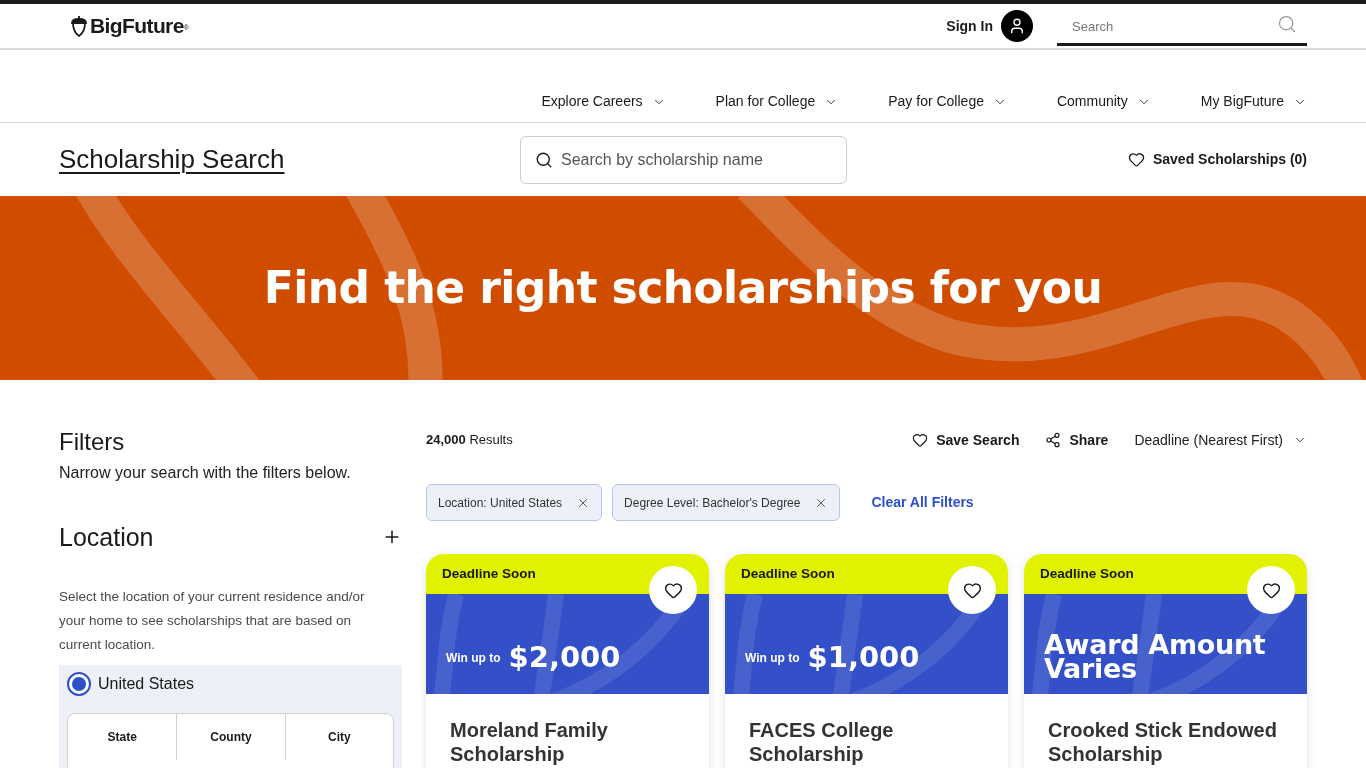  I want to click on nav-menu-item: My BigFuture, so click(1253, 101).